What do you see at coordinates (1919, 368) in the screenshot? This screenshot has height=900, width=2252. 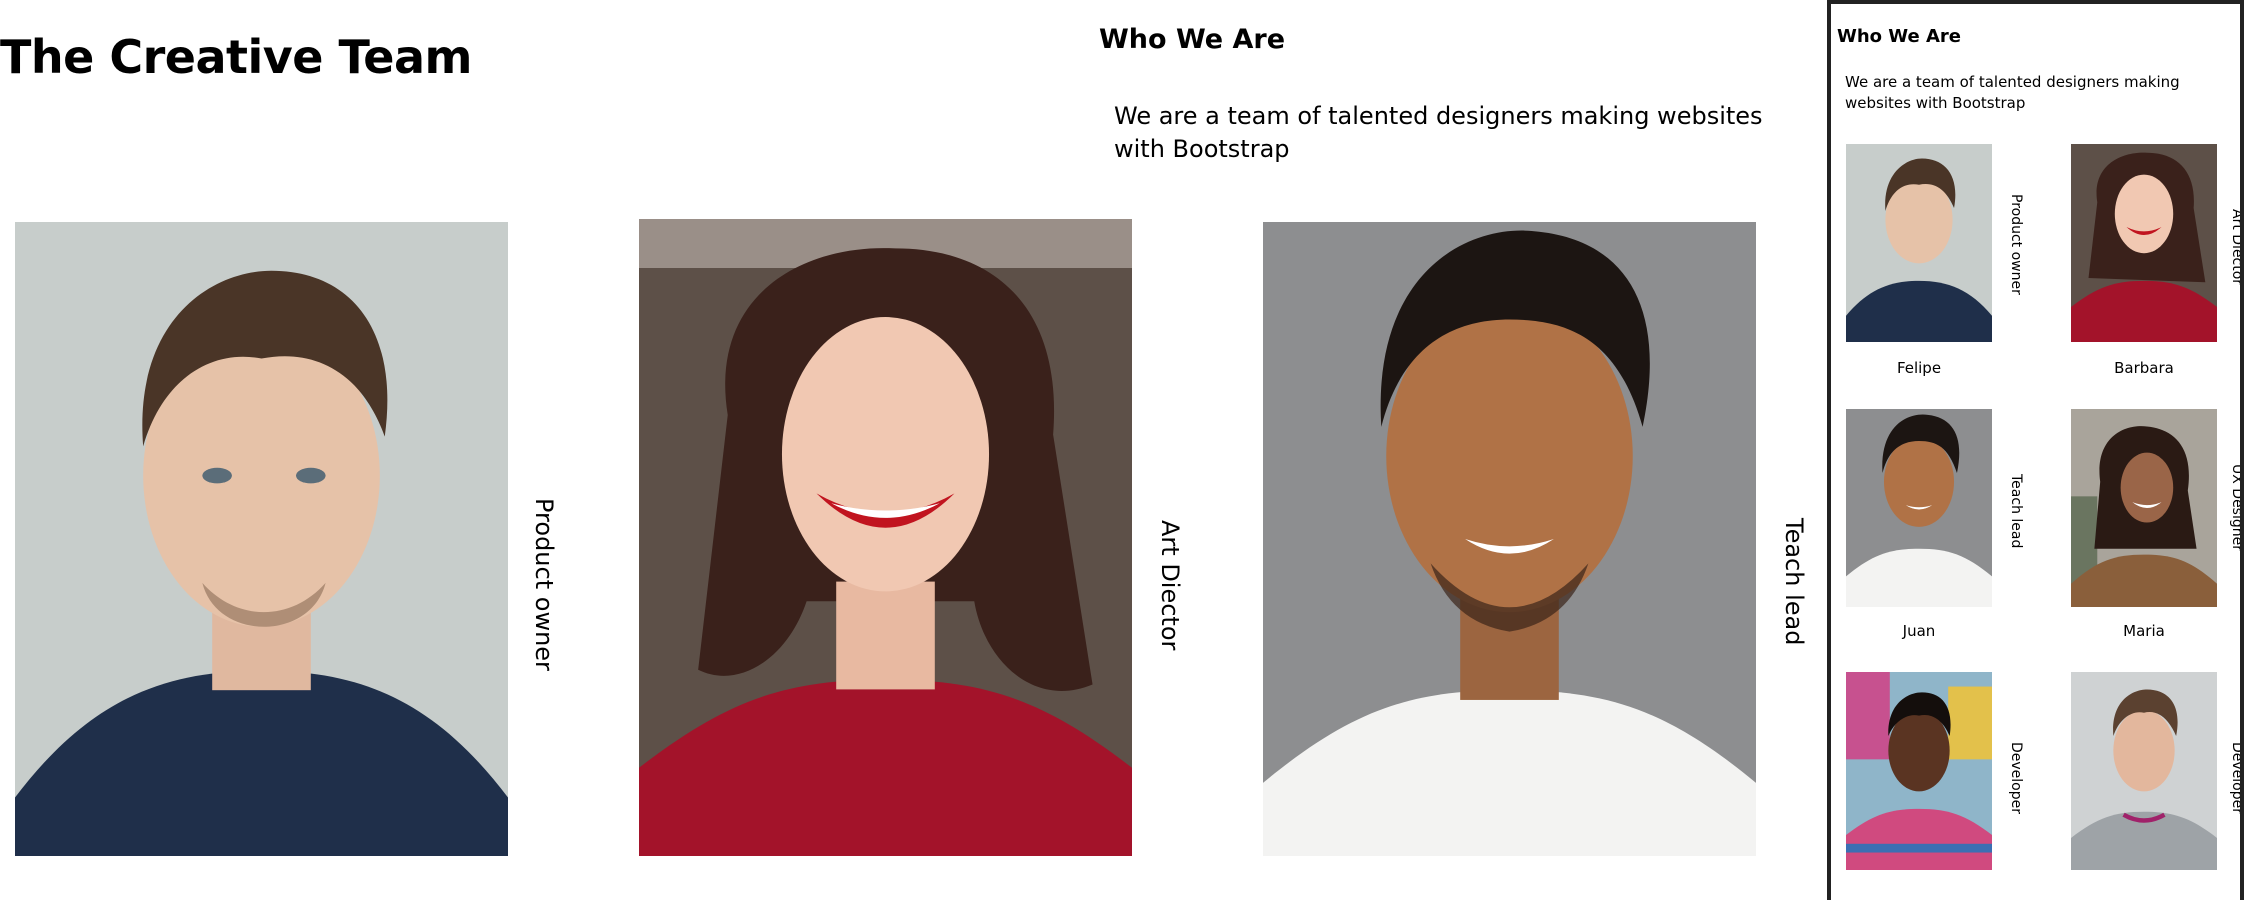 I see `mini-name-felipe: Felipe` at bounding box center [1919, 368].